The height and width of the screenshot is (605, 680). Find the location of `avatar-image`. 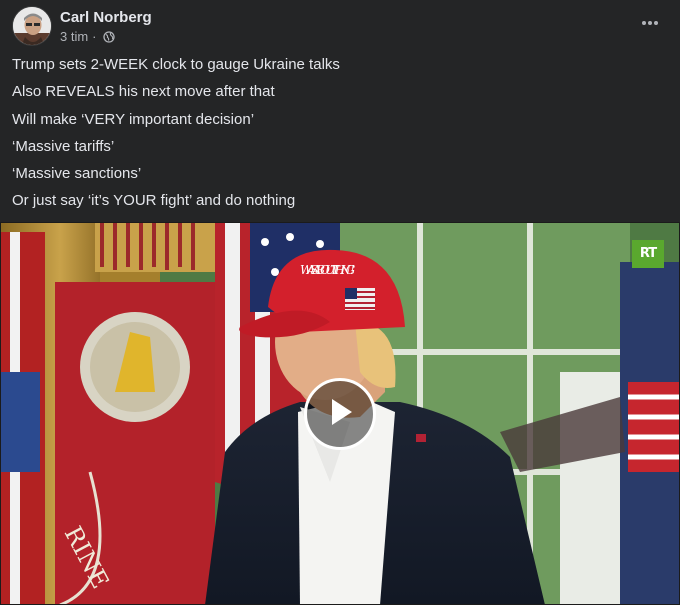

avatar-image is located at coordinates (32, 26).